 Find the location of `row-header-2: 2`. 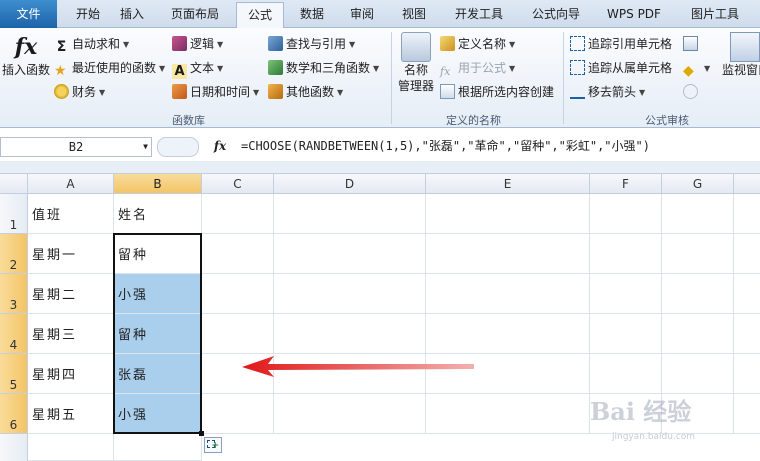

row-header-2: 2 is located at coordinates (14, 254).